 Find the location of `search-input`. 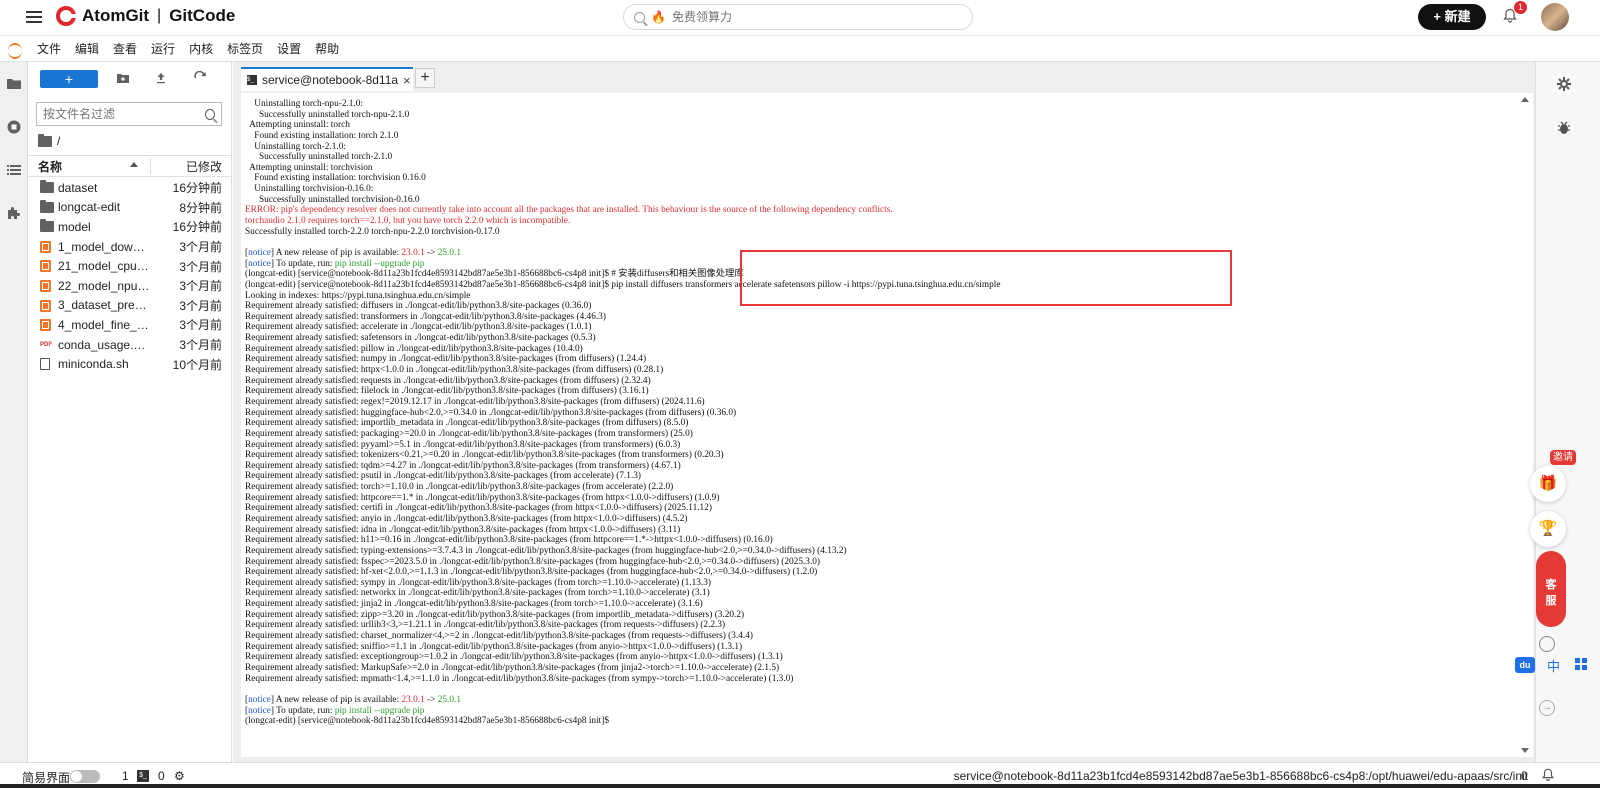

search-input is located at coordinates (811, 17).